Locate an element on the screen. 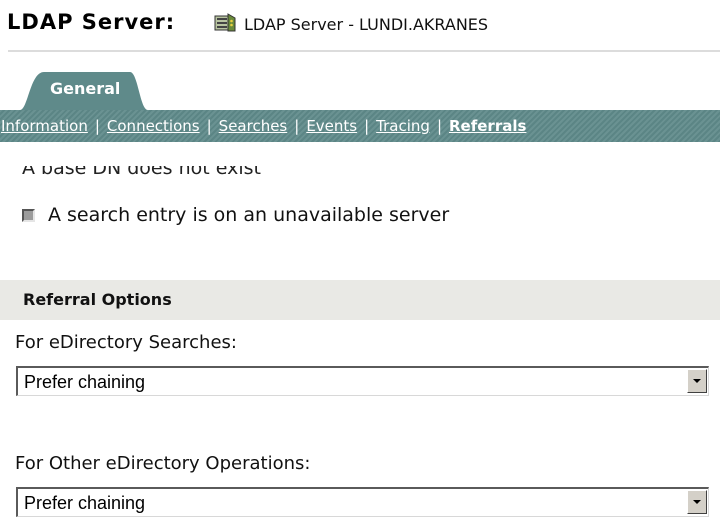  page-title: LDAP Server: is located at coordinates (91, 22).